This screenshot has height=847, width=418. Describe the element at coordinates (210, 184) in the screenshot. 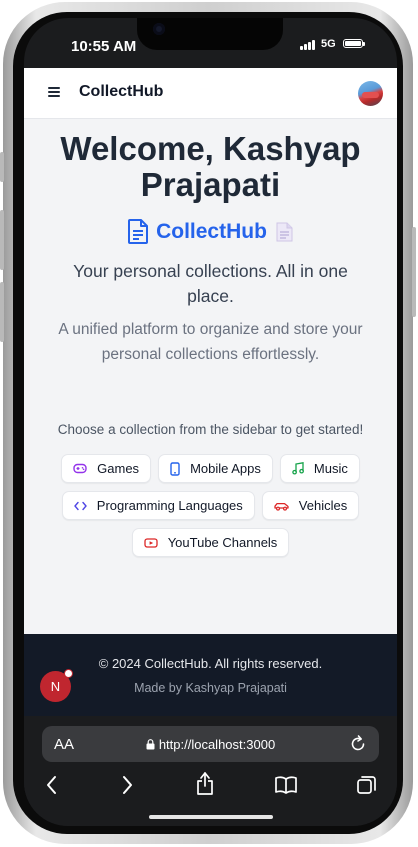

I see `welcome-heading-line2: Prajapati` at that location.